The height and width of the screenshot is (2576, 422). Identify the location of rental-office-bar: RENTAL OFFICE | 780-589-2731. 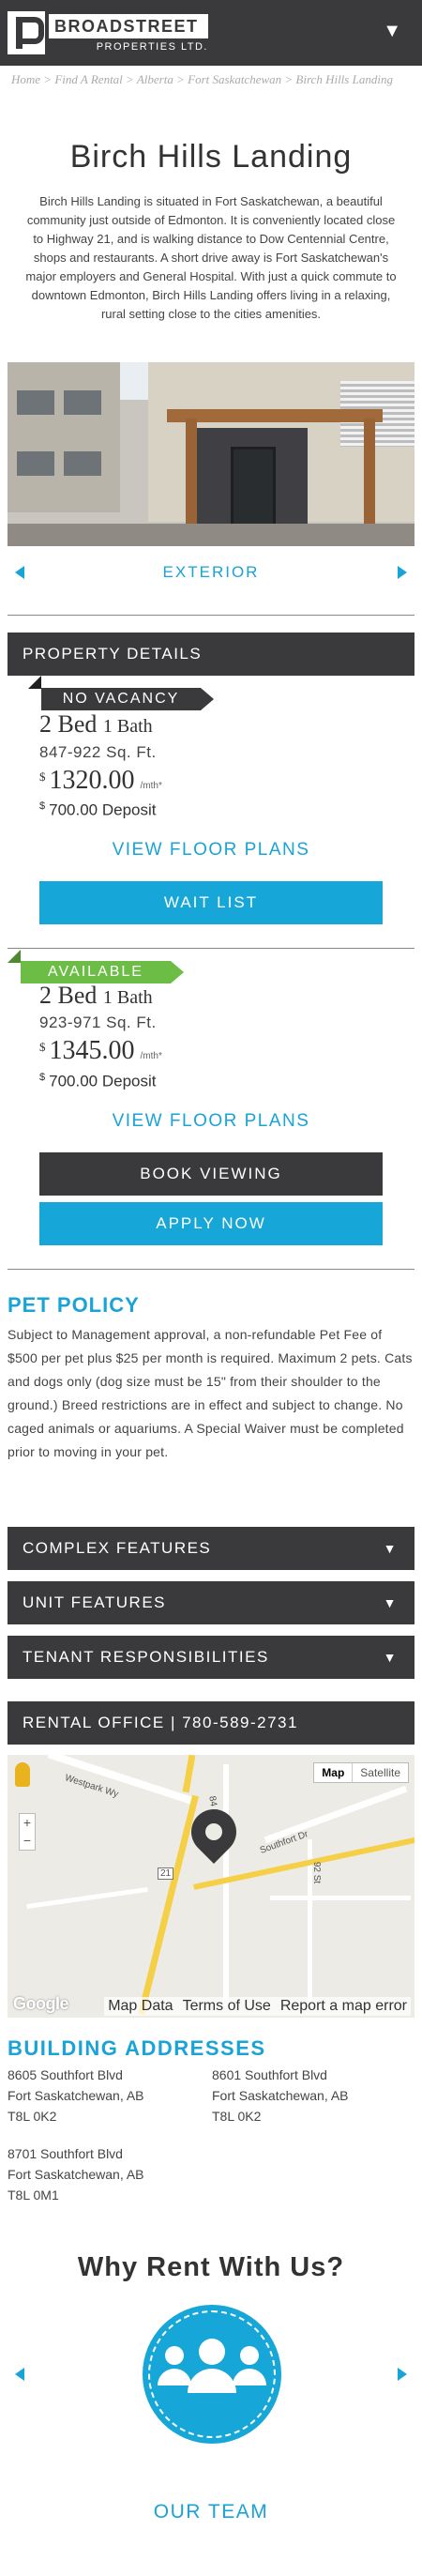
(211, 1723).